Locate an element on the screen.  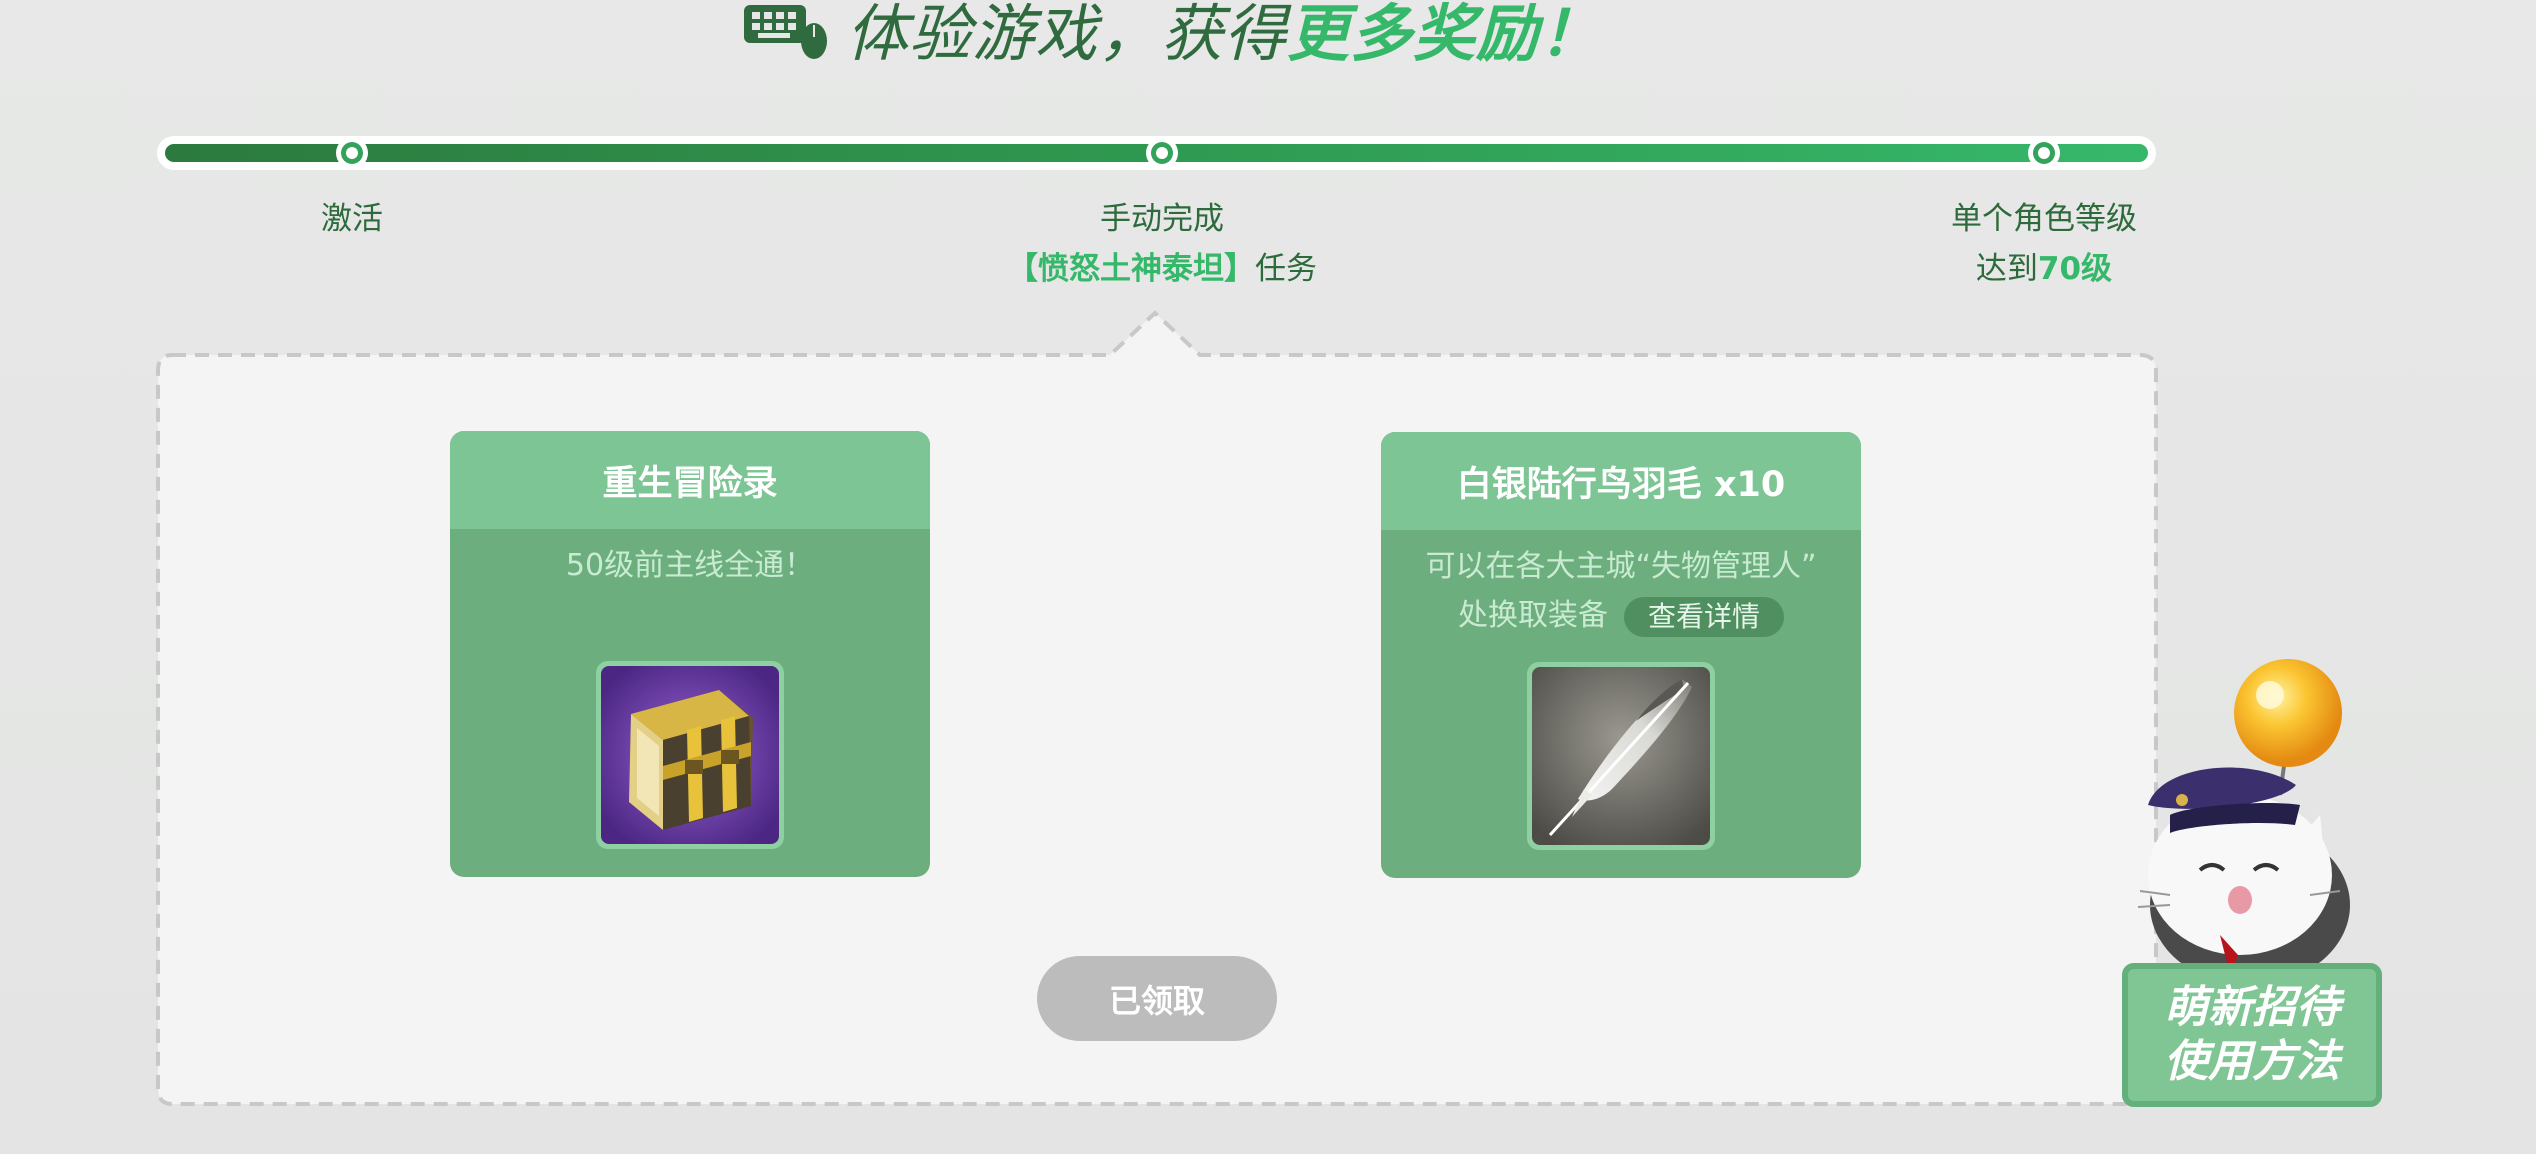
reward-description-line: 处换取装备 is located at coordinates (1532, 615).